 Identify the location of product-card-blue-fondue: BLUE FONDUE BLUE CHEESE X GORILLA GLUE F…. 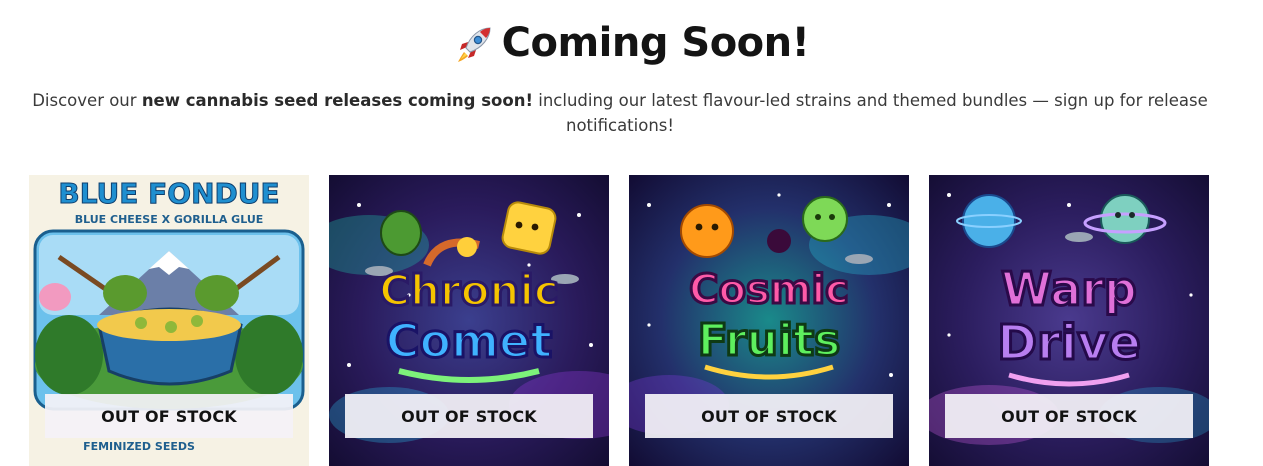
(169, 320).